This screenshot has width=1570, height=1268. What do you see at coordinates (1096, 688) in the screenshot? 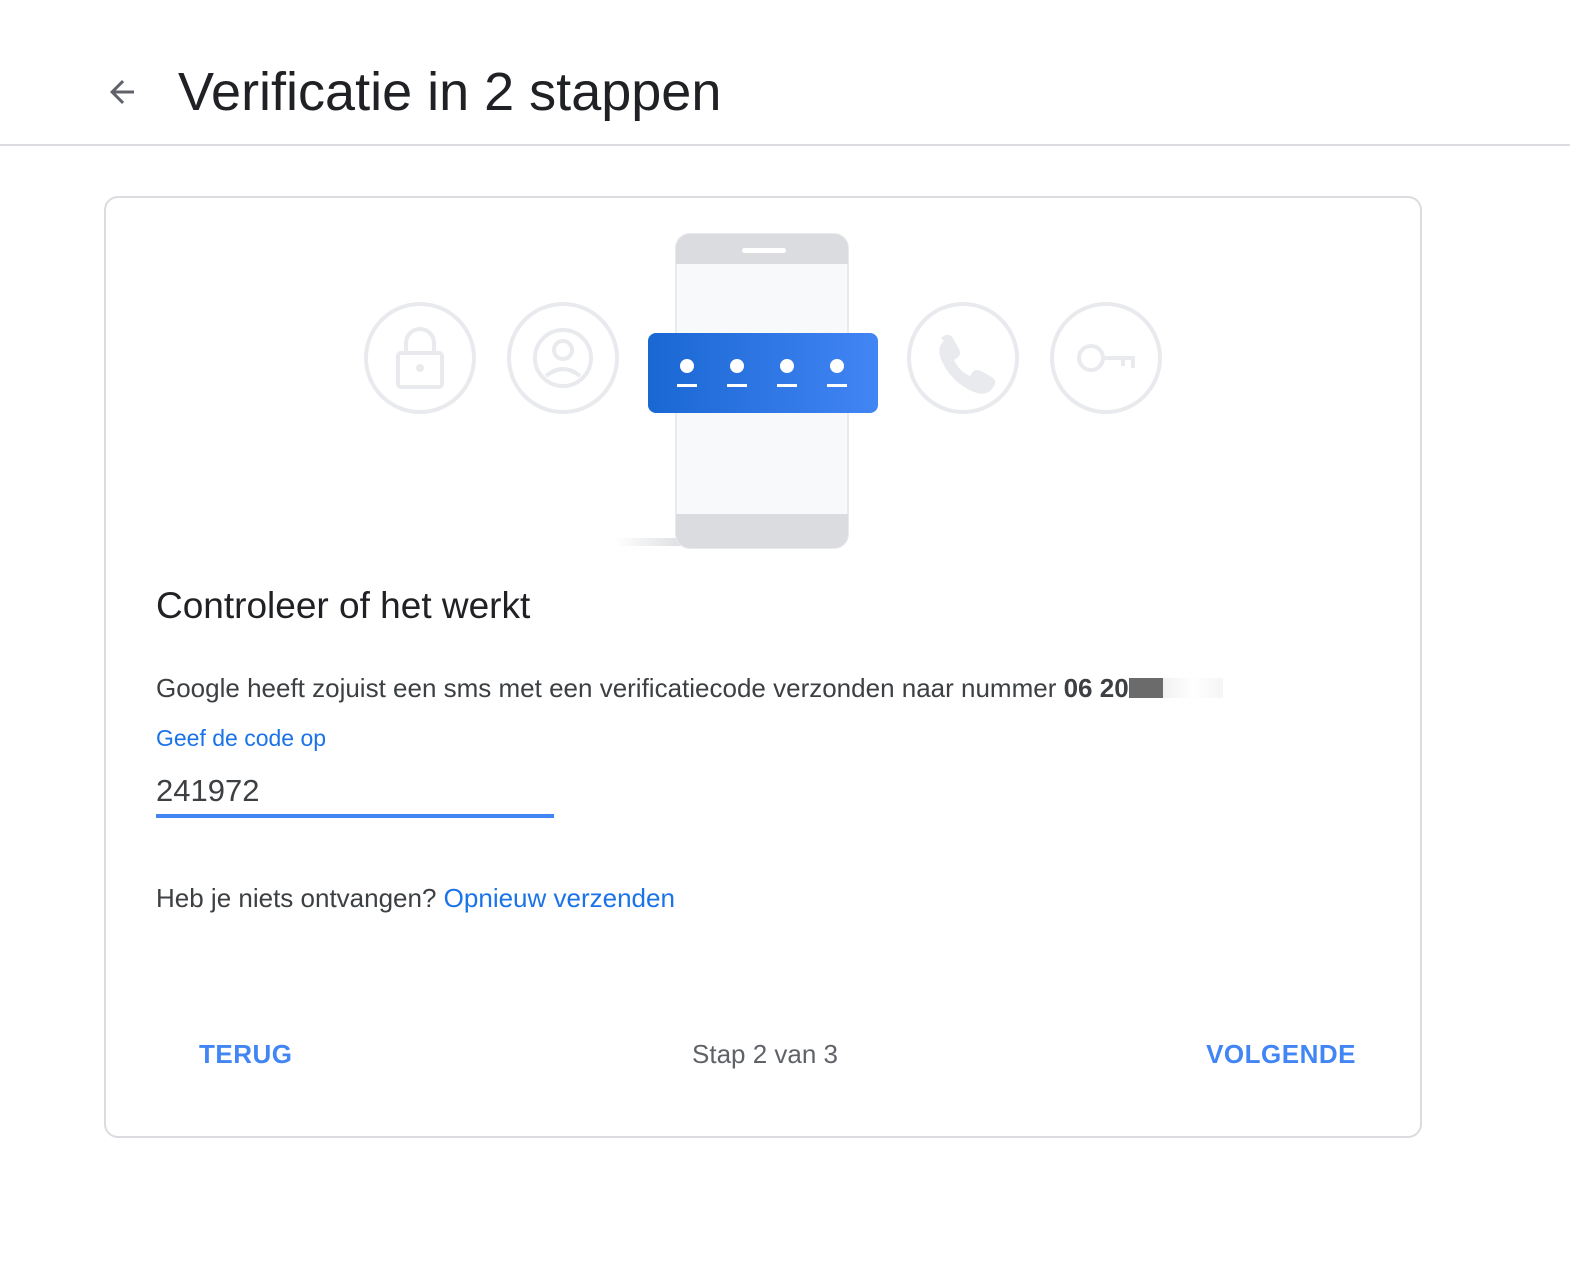
I see `phone-number: 06 20` at bounding box center [1096, 688].